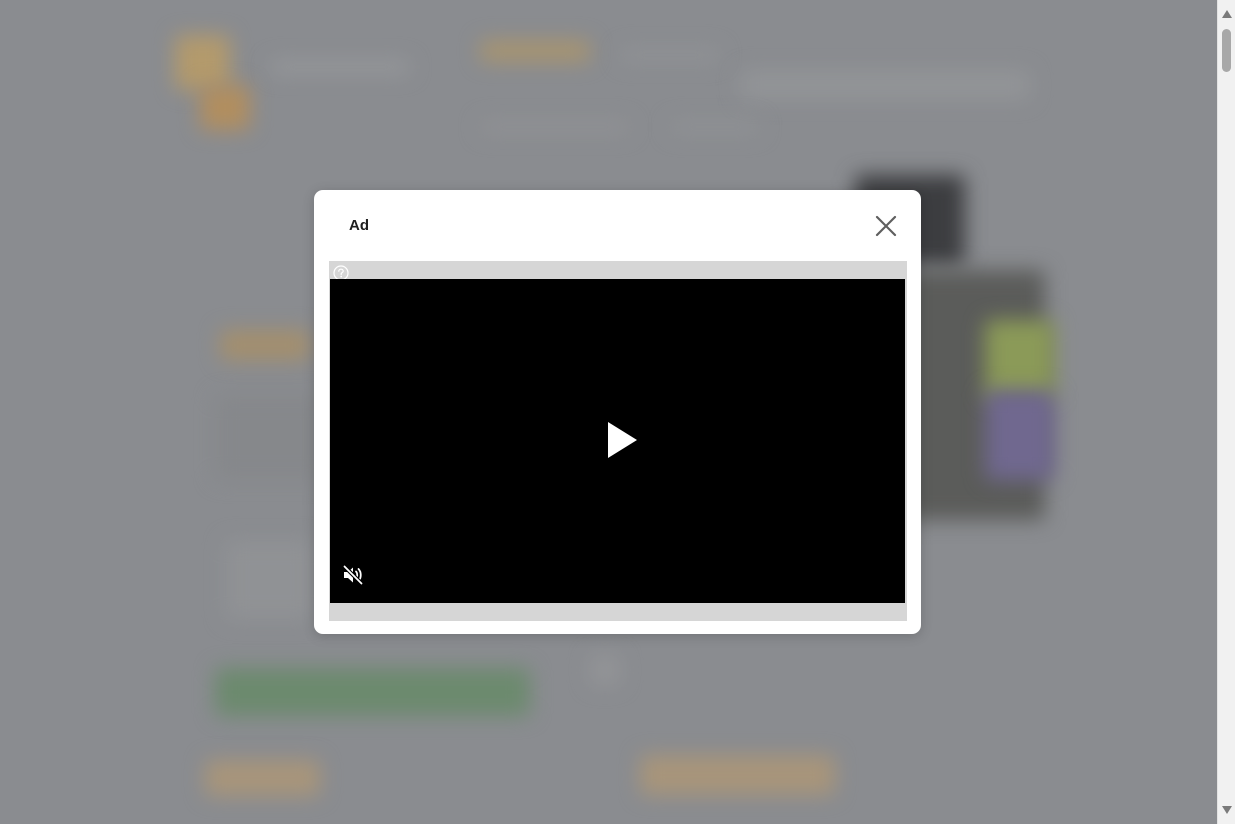 The image size is (1235, 824). What do you see at coordinates (202, 62) in the screenshot?
I see `background-logo` at bounding box center [202, 62].